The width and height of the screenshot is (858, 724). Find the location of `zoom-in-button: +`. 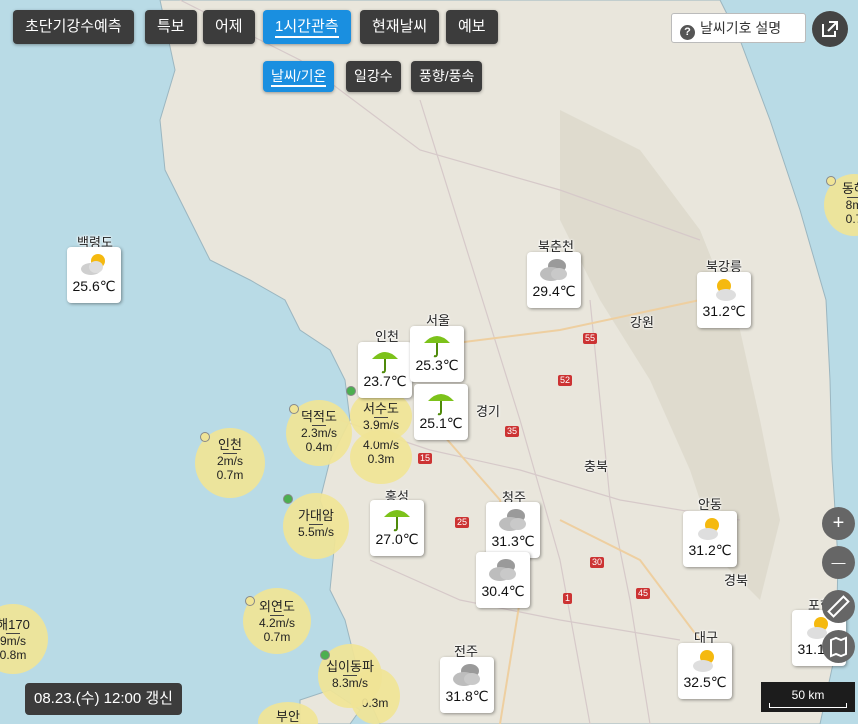

zoom-in-button: + is located at coordinates (838, 523).